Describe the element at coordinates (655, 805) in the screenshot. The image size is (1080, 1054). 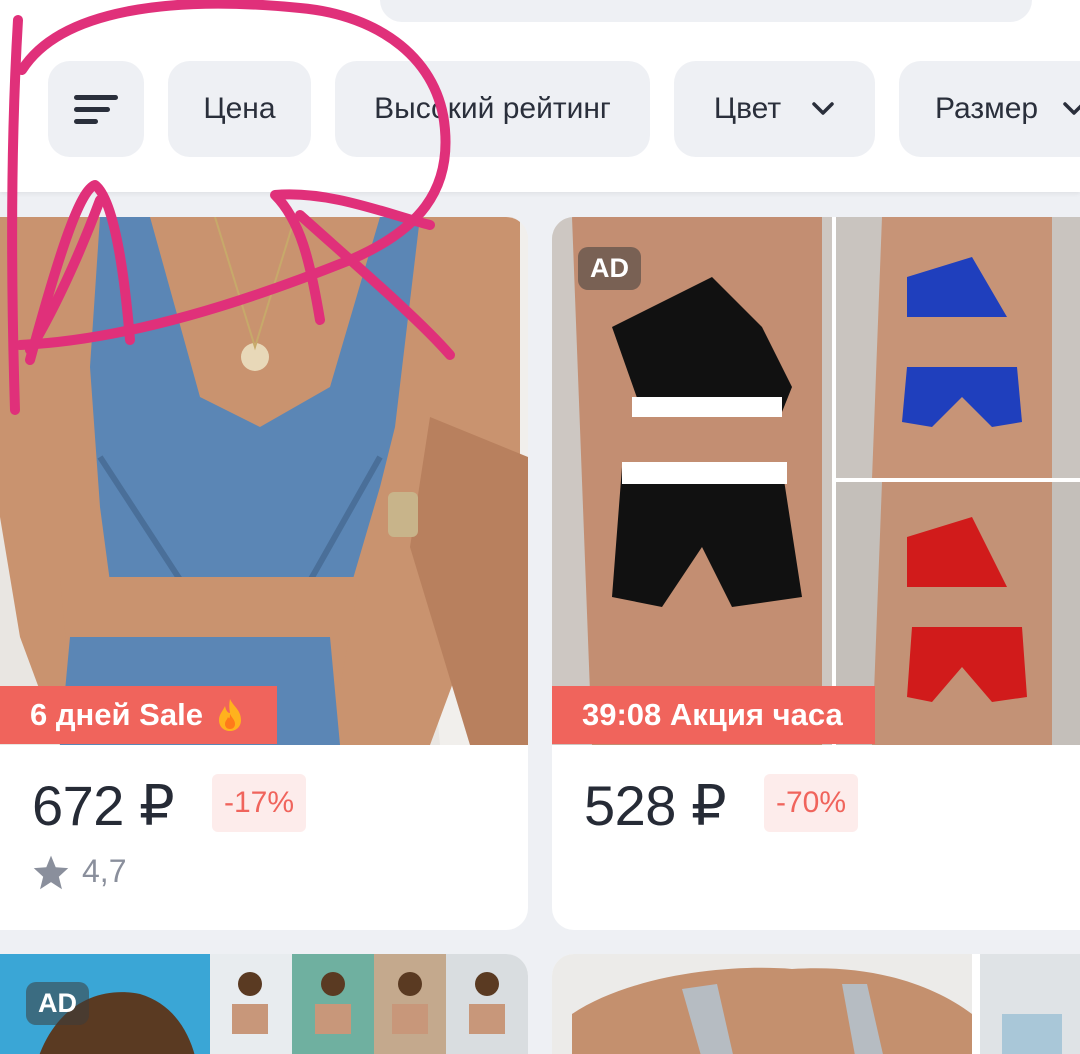
I see `product-price: 528 ₽` at that location.